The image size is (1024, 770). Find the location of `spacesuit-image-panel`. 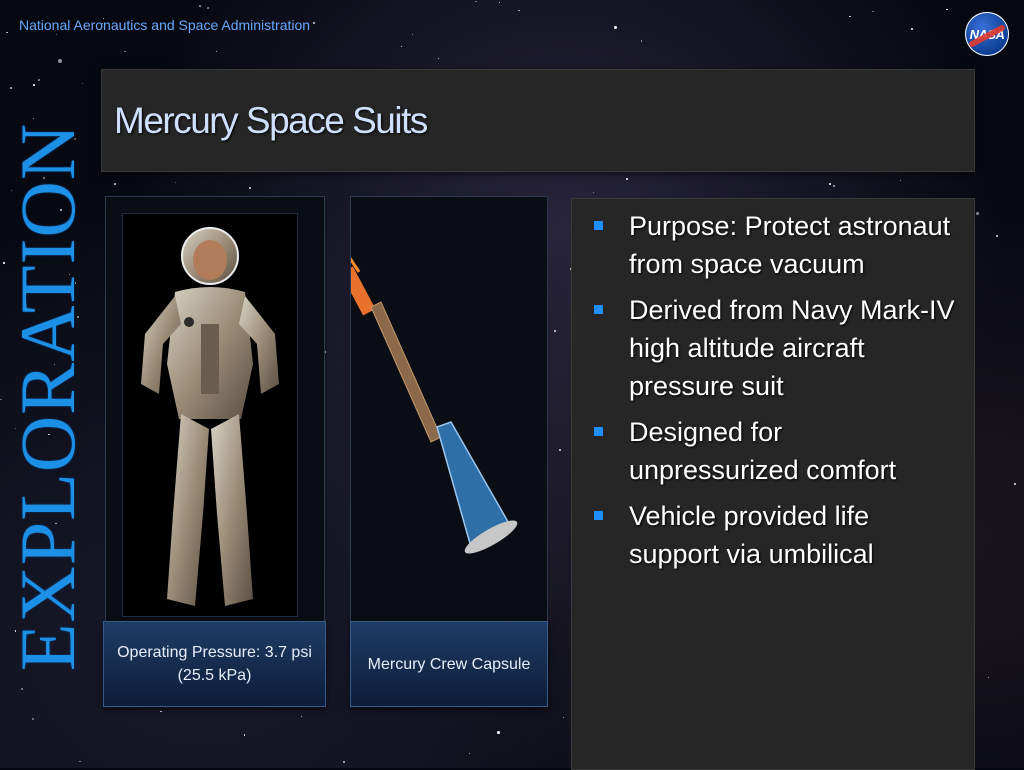

spacesuit-image-panel is located at coordinates (215, 410).